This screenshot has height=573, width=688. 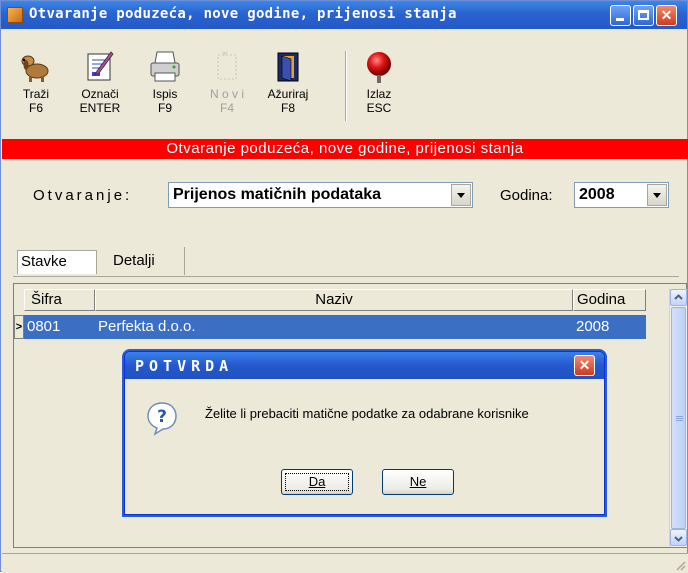 I want to click on godina-value: 2008, so click(x=597, y=194).